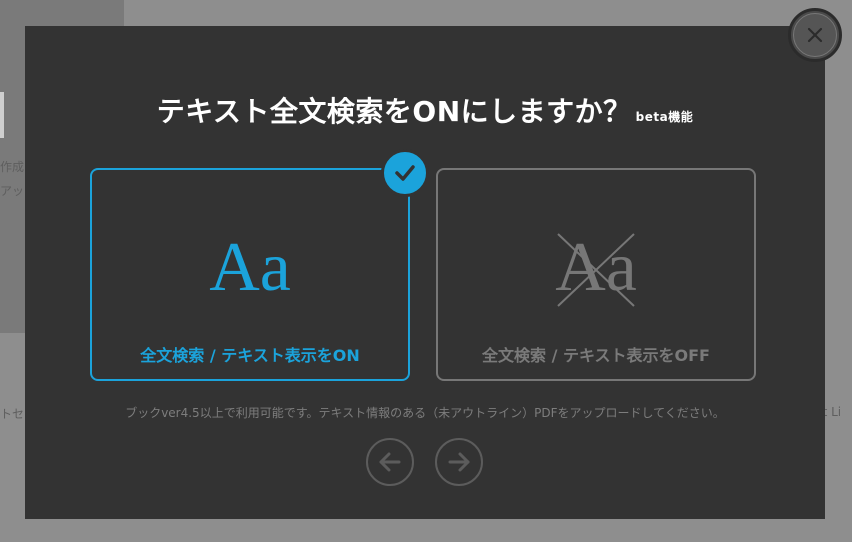 The image size is (852, 542). I want to click on modal-title-text: テキスト全文検索をONにしますか？, so click(394, 111).